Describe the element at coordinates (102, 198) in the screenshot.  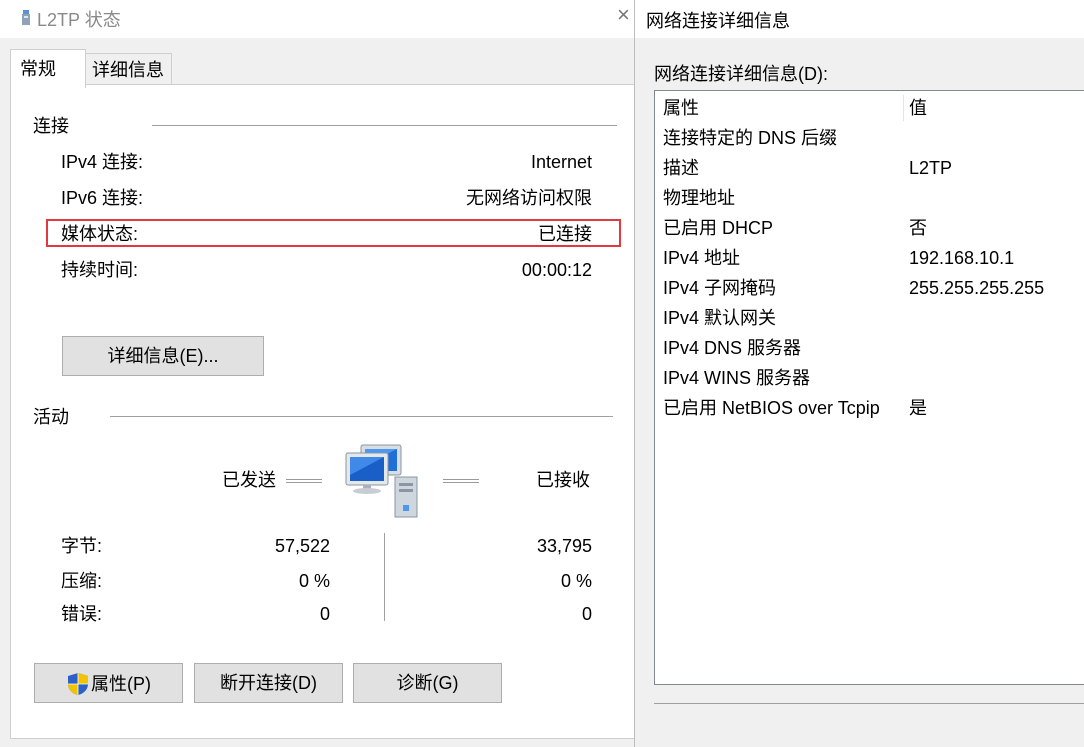
I see `ipv6-connectivity-label: IPv6 连接:` at that location.